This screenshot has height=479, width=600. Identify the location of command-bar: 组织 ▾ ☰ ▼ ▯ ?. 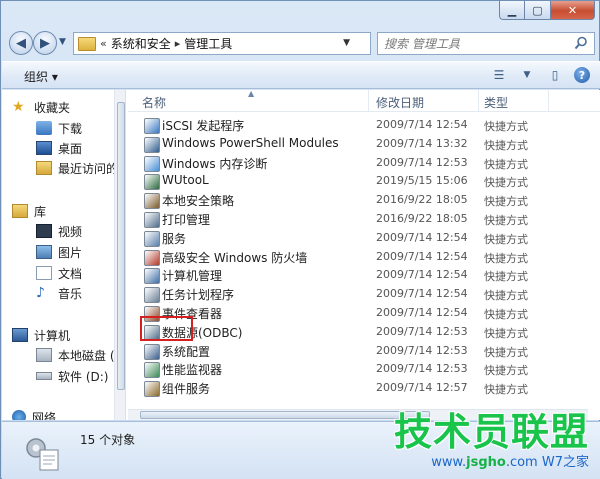
(301, 75).